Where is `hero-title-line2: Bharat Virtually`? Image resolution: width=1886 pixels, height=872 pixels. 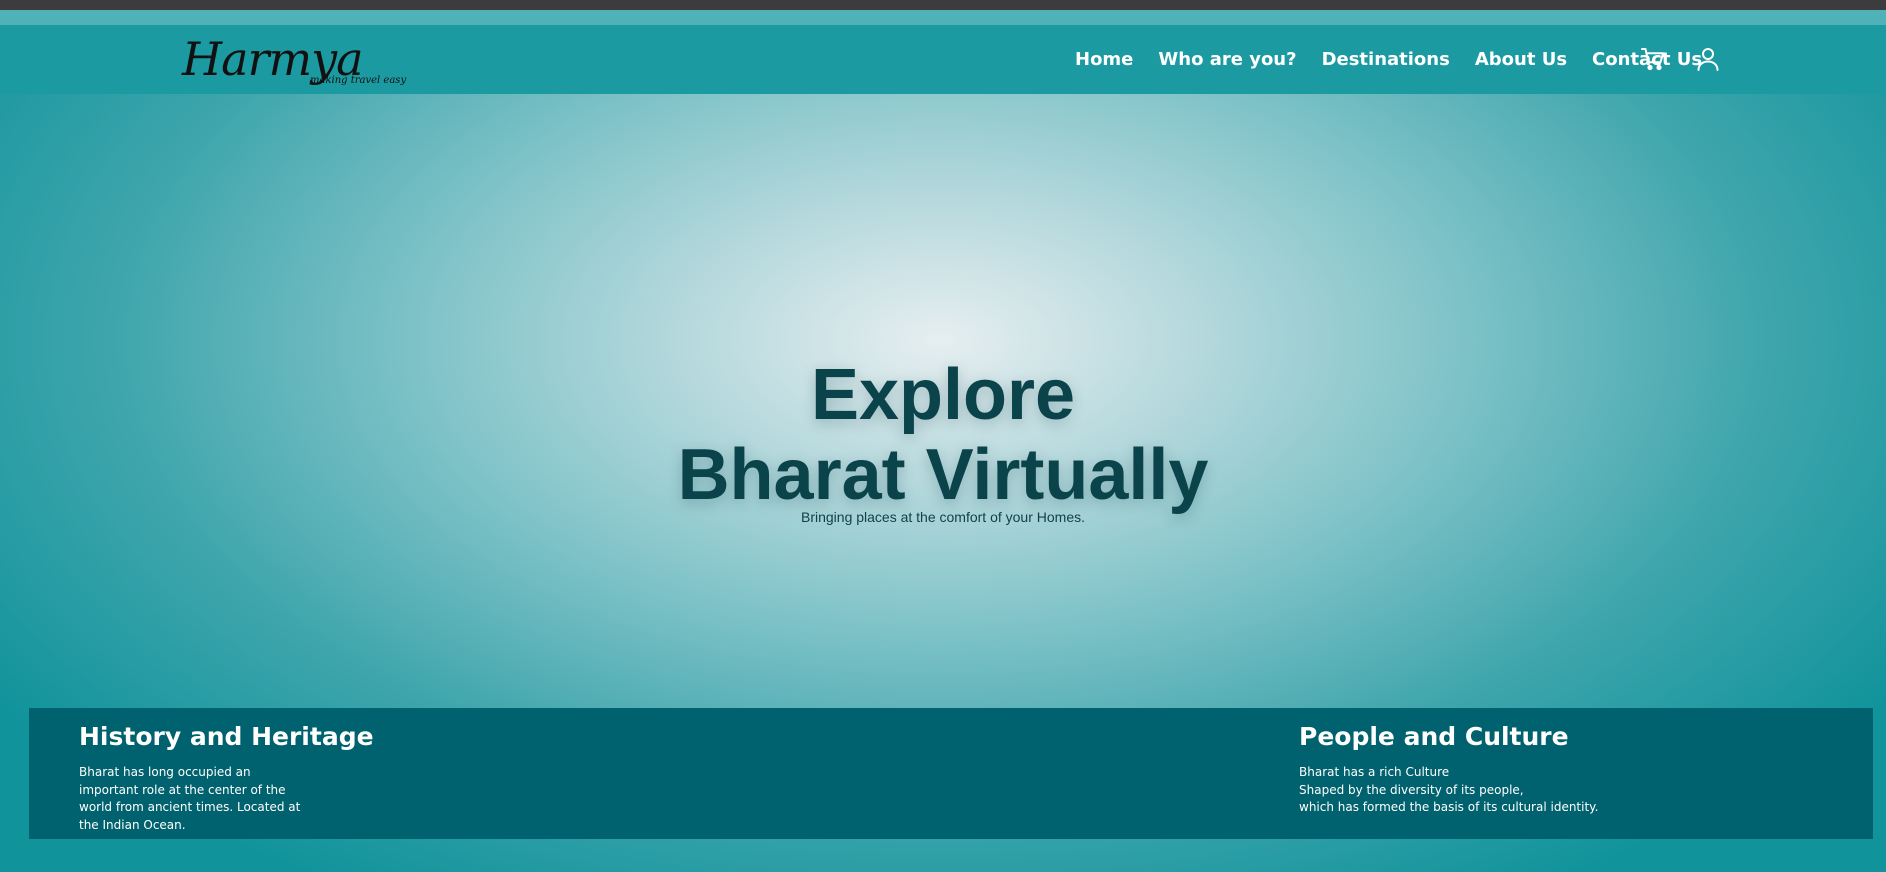
hero-title-line2: Bharat Virtually is located at coordinates (943, 475).